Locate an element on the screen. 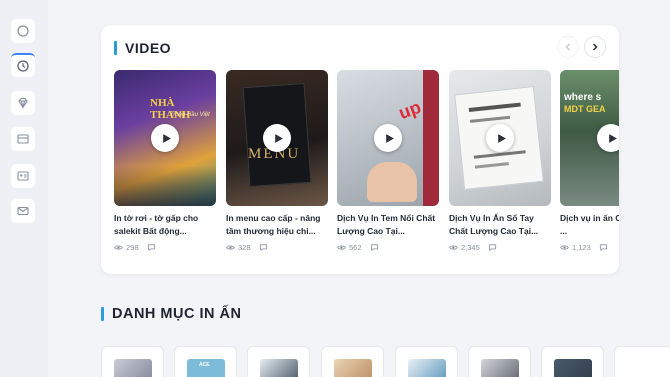 The image size is (670, 377). clock-icon is located at coordinates (23, 66).